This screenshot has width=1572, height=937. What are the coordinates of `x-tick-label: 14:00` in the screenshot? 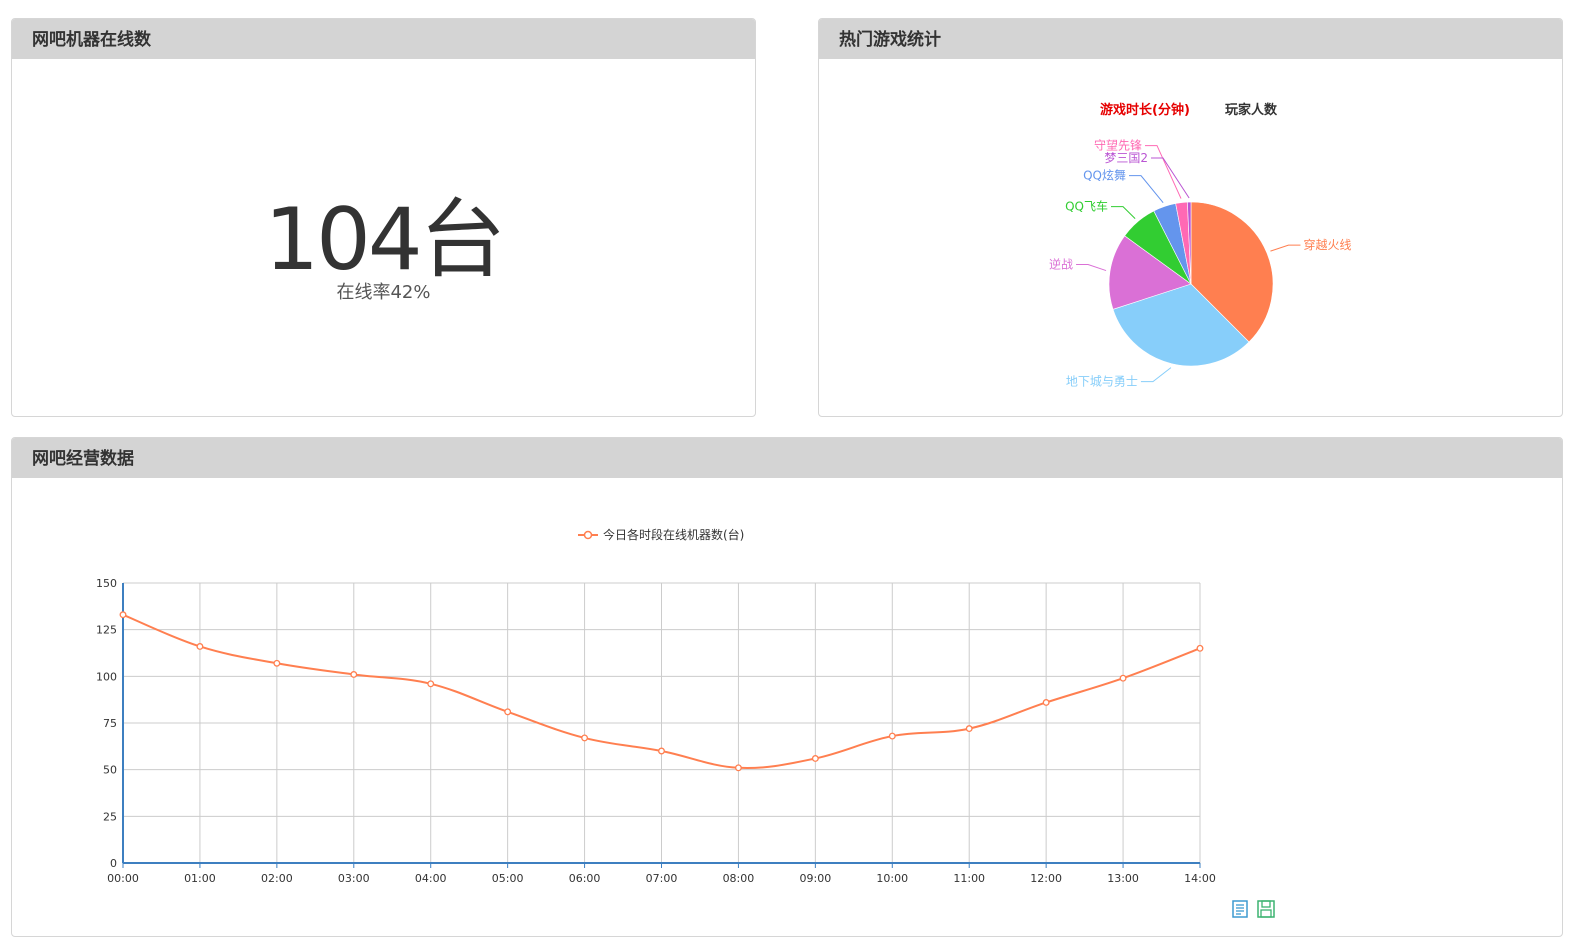 It's located at (1200, 878).